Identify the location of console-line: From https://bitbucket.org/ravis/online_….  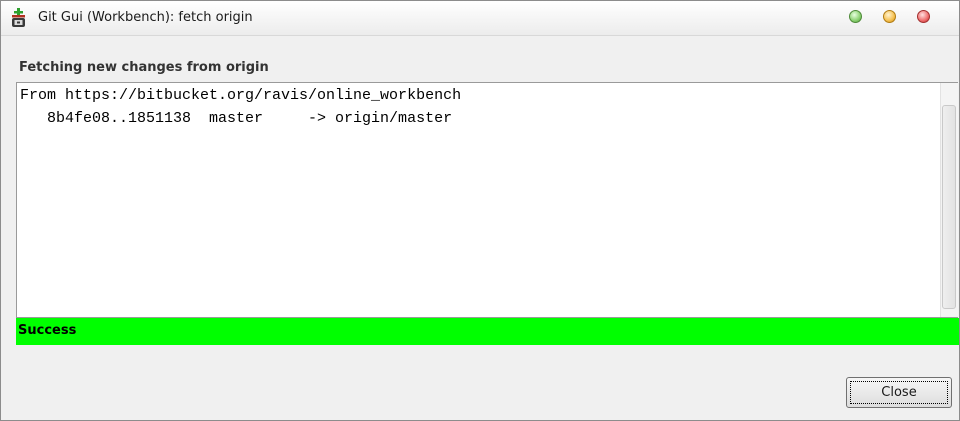
(241, 95).